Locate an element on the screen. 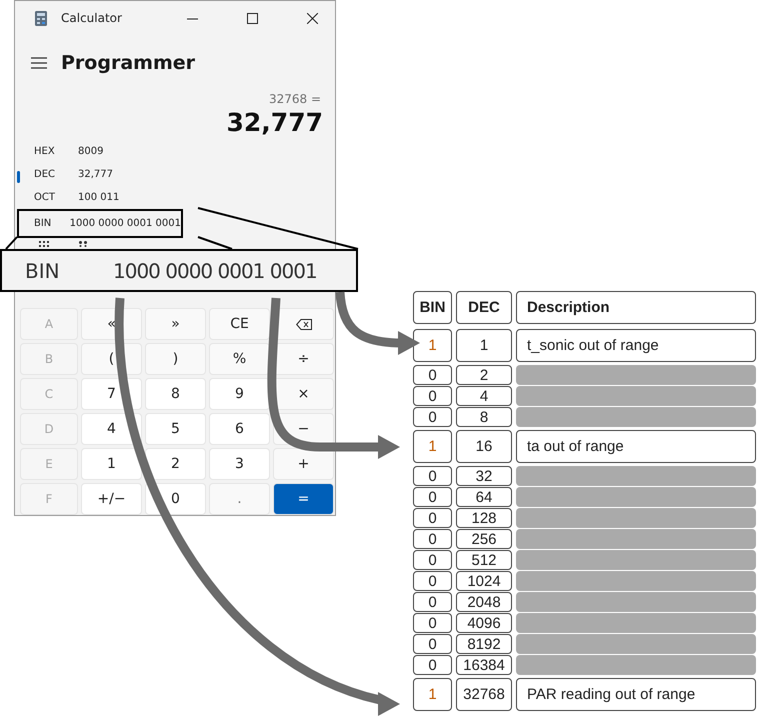 The width and height of the screenshot is (758, 723). table-cell: 4 is located at coordinates (484, 396).